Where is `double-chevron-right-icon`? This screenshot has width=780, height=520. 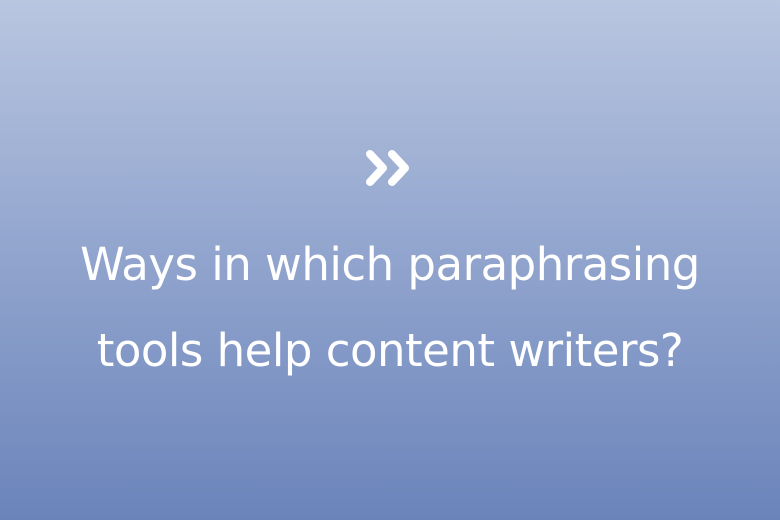 double-chevron-right-icon is located at coordinates (390, 168).